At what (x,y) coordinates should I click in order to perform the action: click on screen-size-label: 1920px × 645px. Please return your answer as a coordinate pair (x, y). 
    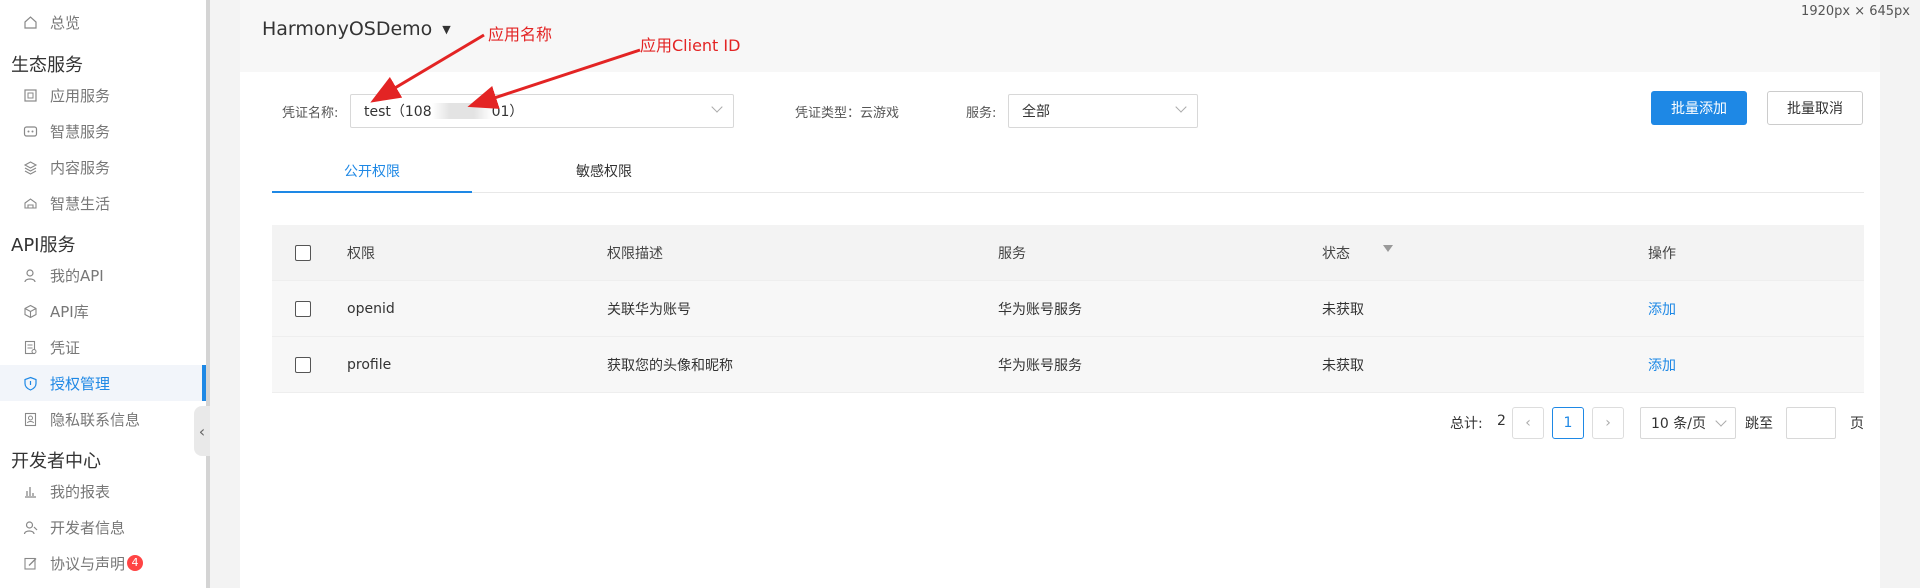
    Looking at the image, I should click on (1855, 11).